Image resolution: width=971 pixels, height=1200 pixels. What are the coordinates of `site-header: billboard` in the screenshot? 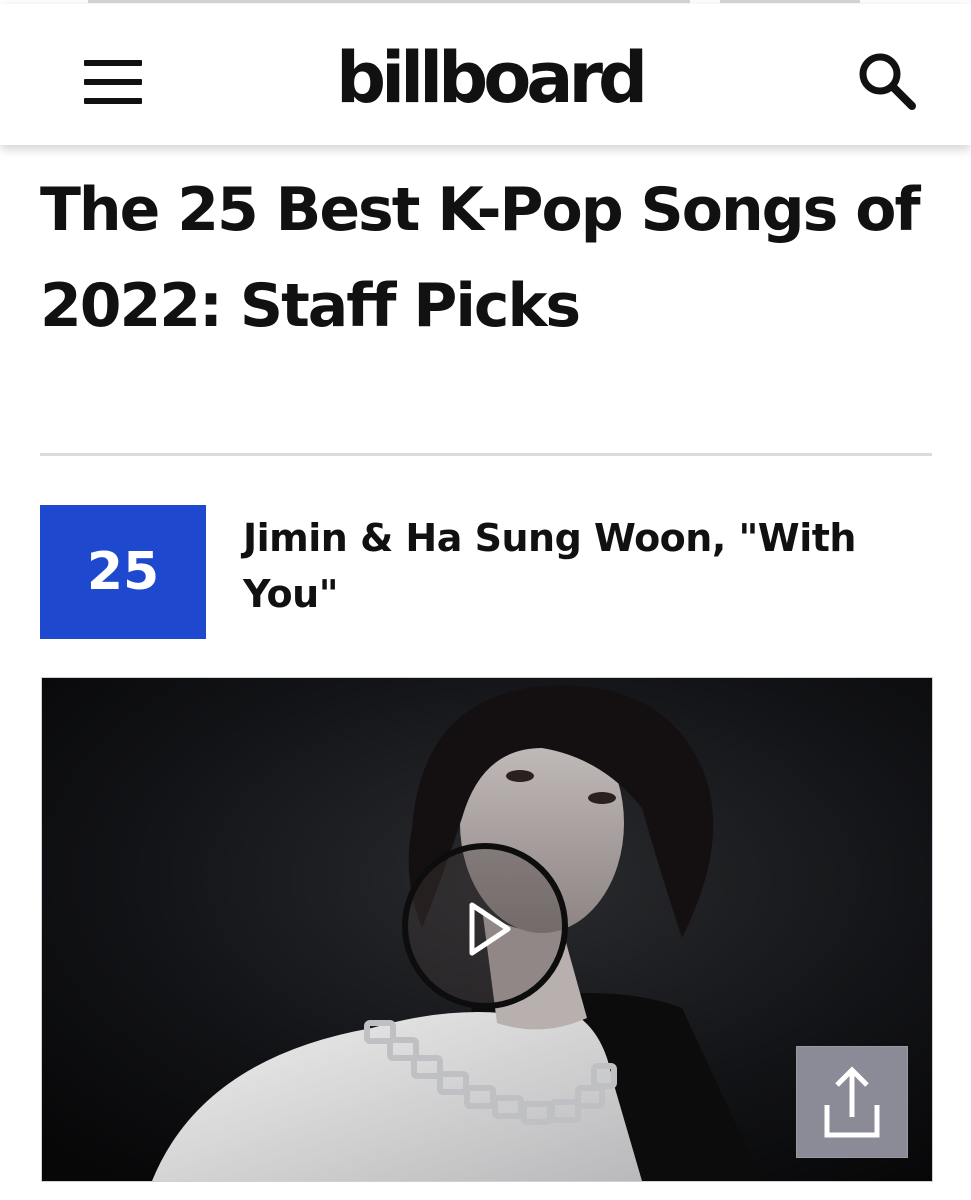 It's located at (485, 74).